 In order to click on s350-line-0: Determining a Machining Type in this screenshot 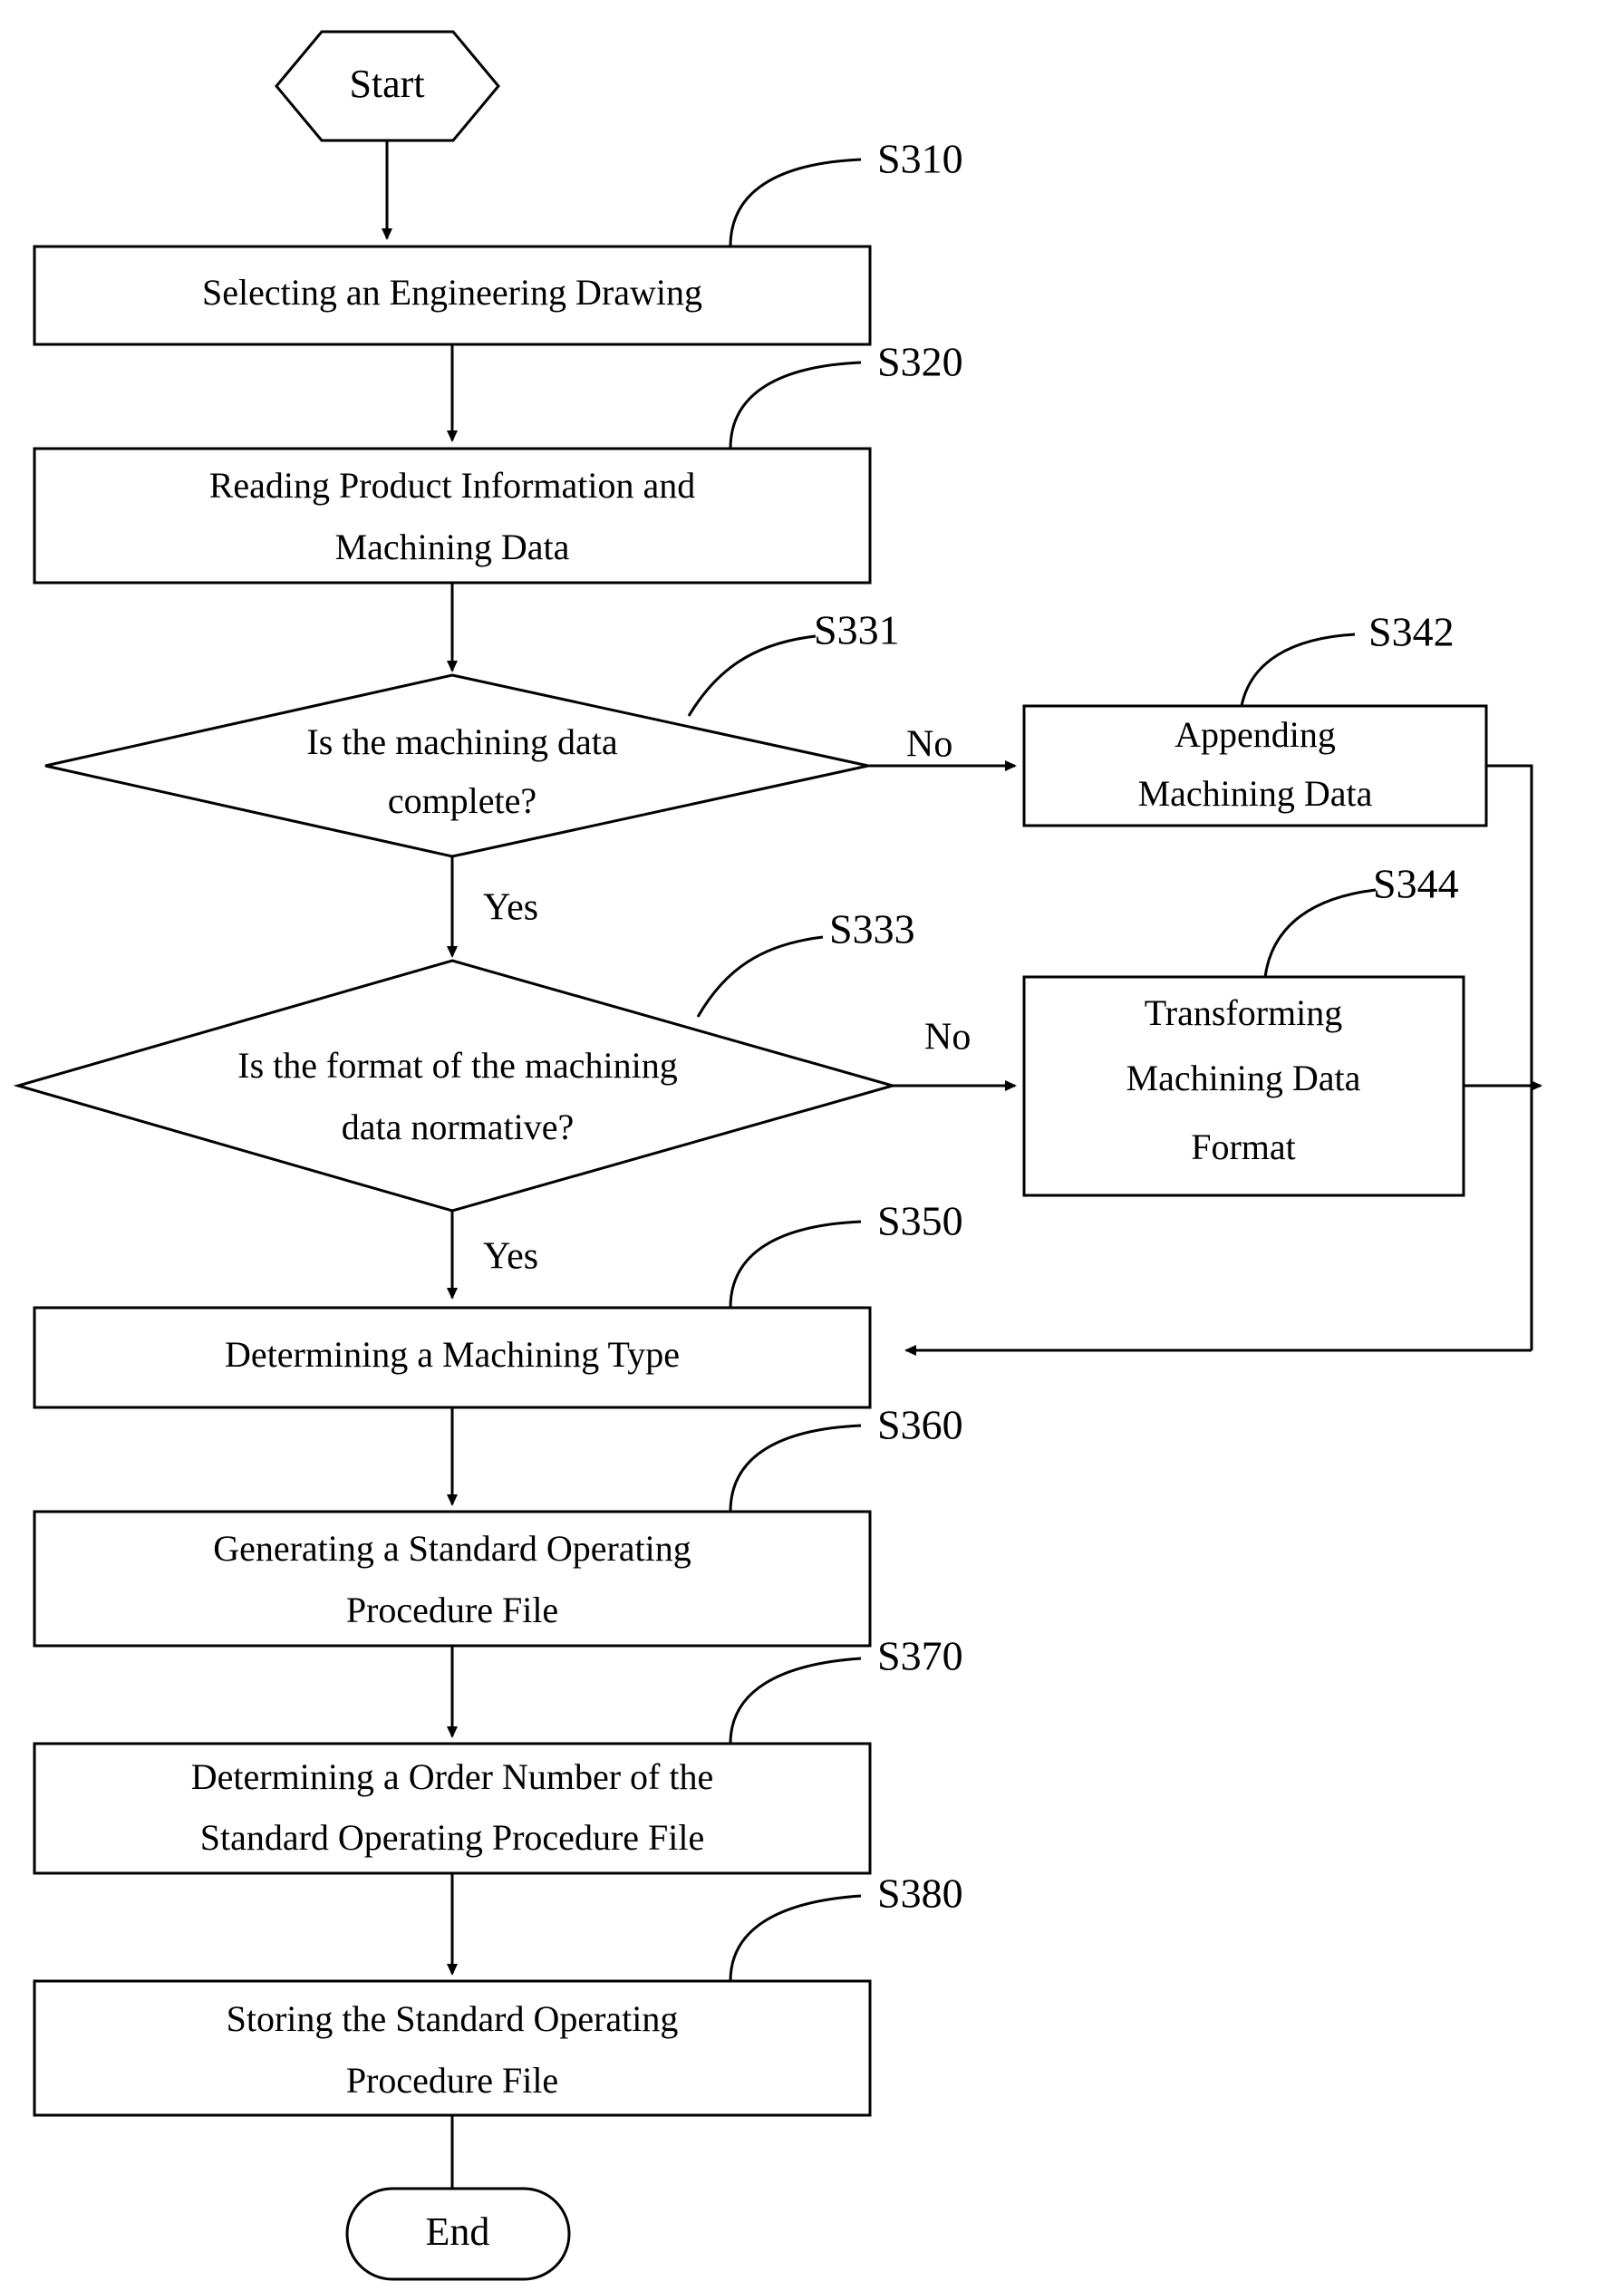, I will do `click(452, 1354)`.